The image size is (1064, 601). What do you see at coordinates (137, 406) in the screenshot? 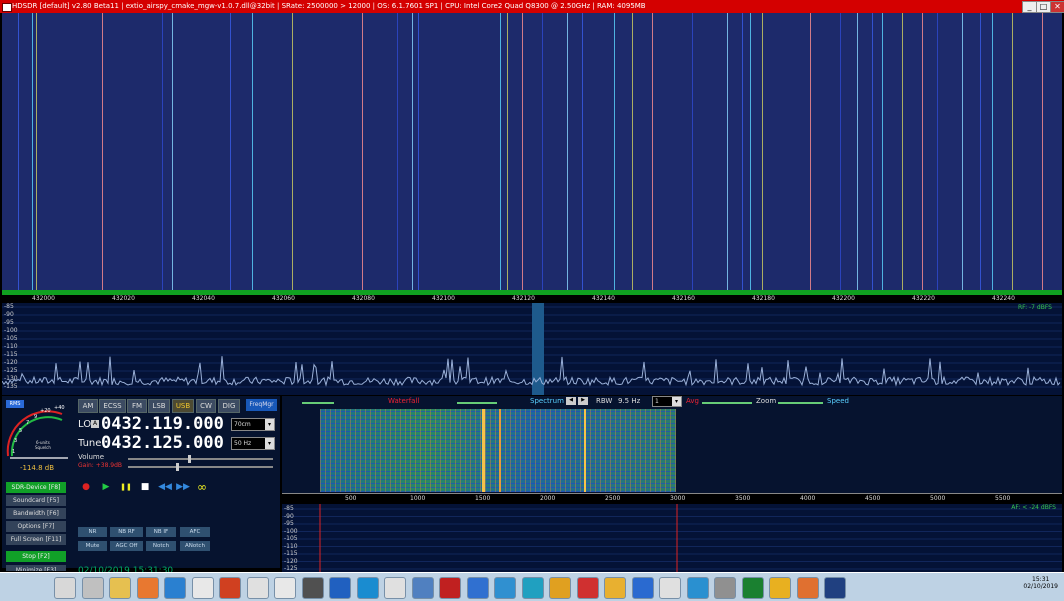
I see `mode-fm-button: FM` at bounding box center [137, 406].